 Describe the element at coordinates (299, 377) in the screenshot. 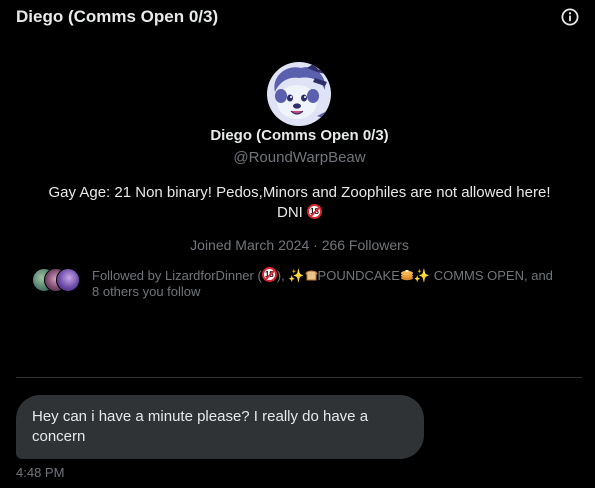

I see `divider` at that location.